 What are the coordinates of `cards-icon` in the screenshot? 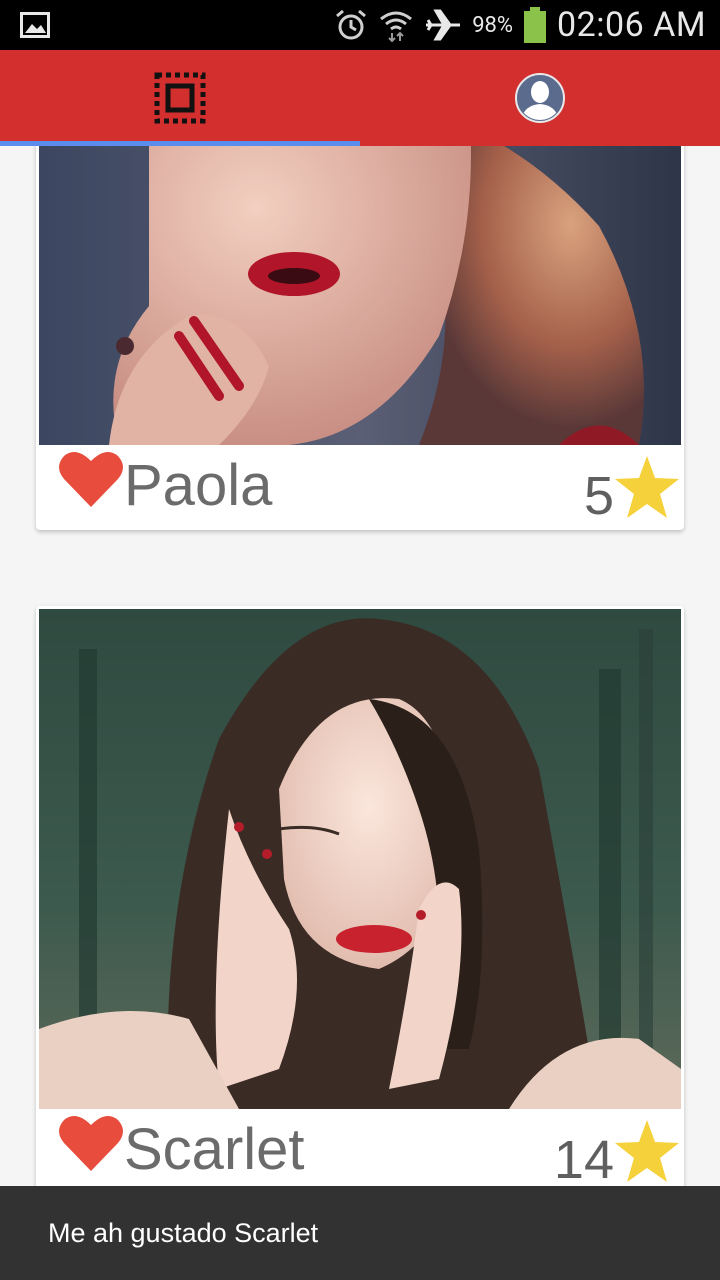 It's located at (180, 98).